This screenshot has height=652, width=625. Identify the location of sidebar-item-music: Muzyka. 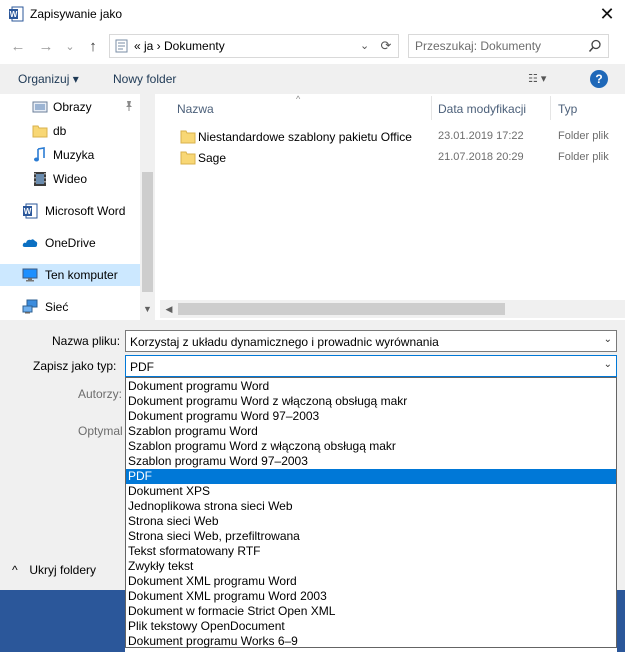
(70, 155).